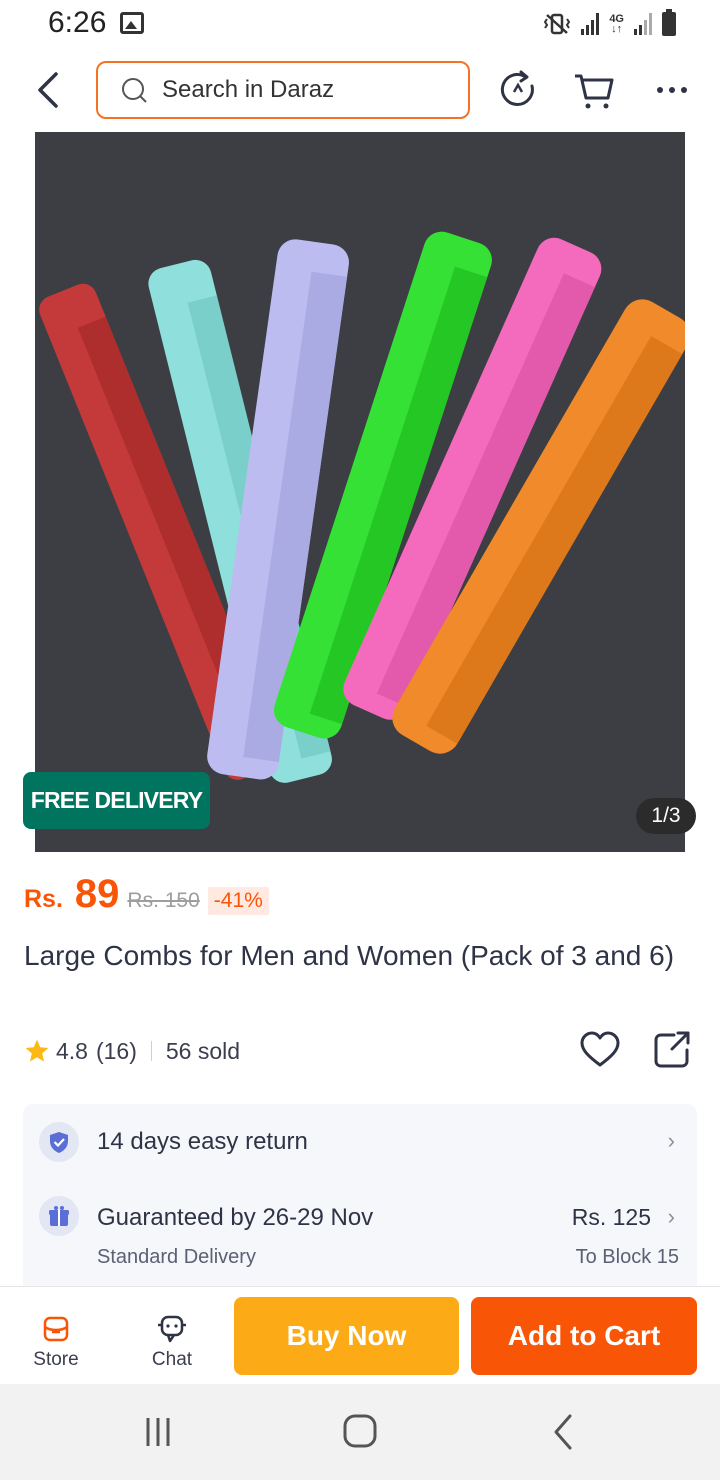 The height and width of the screenshot is (1480, 720). Describe the element at coordinates (611, 1217) in the screenshot. I see `delivery-fee: Rs. 125` at that location.